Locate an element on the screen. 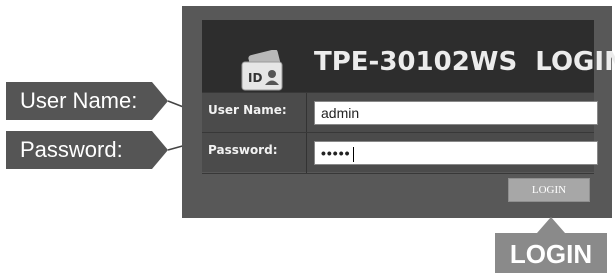 This screenshot has height=275, width=615. login-callout: LOGIN is located at coordinates (551, 245).